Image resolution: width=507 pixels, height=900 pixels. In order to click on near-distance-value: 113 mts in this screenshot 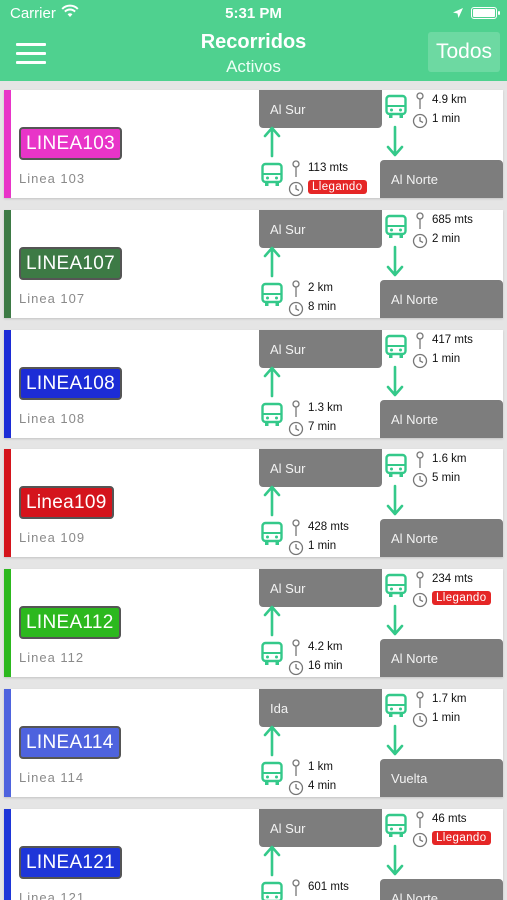, I will do `click(328, 168)`.